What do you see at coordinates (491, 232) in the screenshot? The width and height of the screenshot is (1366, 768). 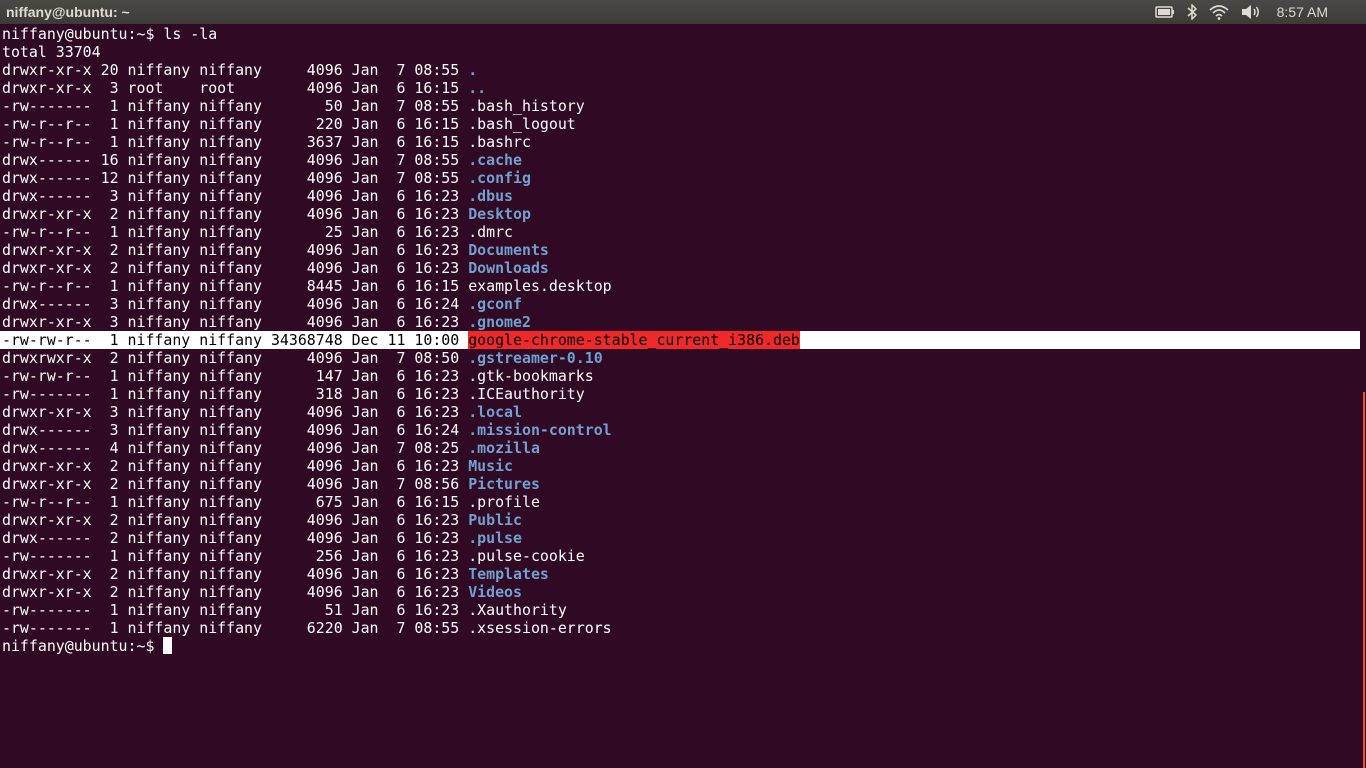 I see `file-name: .dmrc` at bounding box center [491, 232].